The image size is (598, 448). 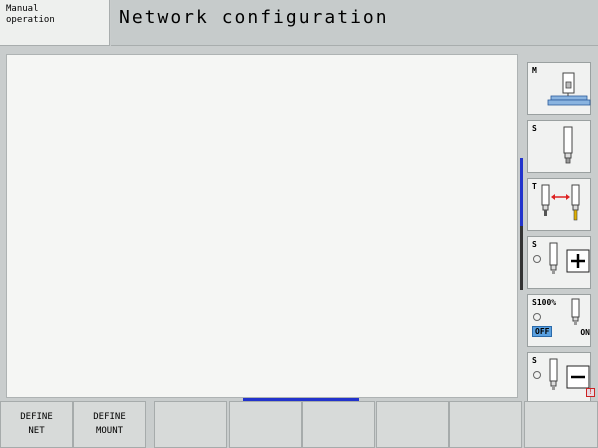 What do you see at coordinates (109, 424) in the screenshot?
I see `softkey-define-mount: DEFINE MOUNT` at bounding box center [109, 424].